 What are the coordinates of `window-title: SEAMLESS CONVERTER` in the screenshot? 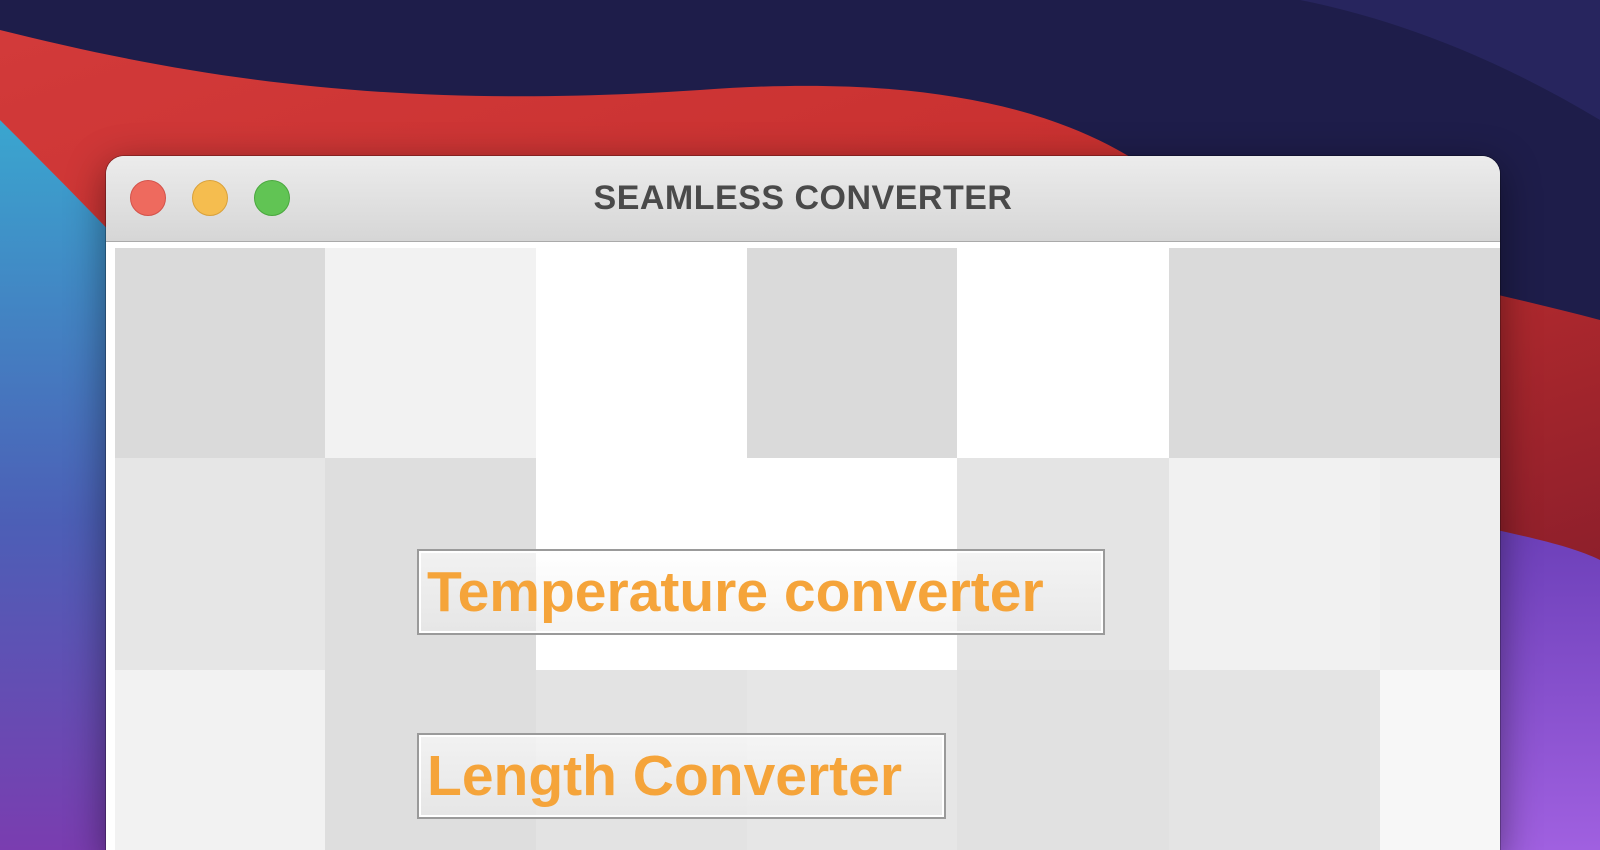 It's located at (803, 198).